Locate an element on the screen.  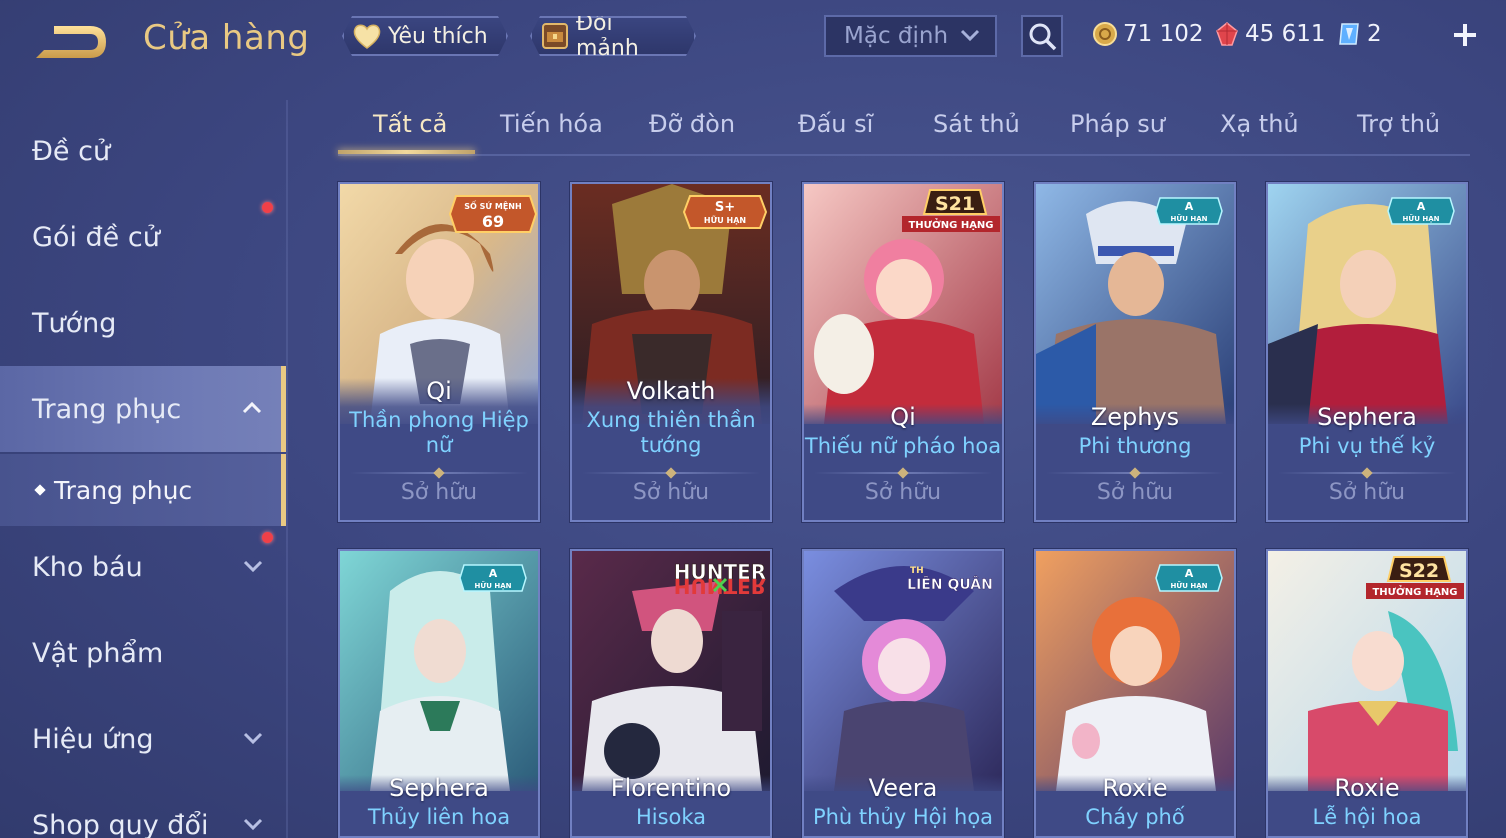
skin-name: Lễ hội hoa is located at coordinates (1367, 817).